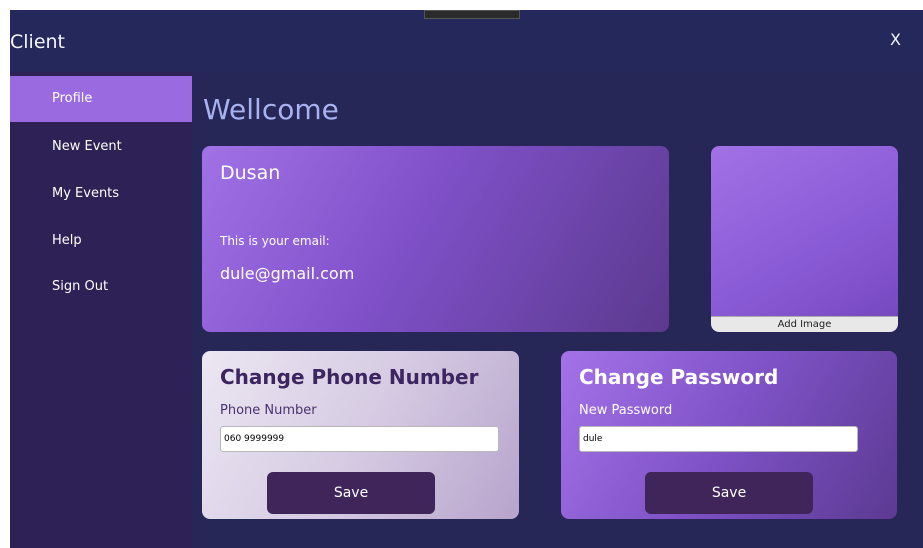 This screenshot has width=923, height=548. What do you see at coordinates (472, 14) in the screenshot?
I see `window-drag-handle` at bounding box center [472, 14].